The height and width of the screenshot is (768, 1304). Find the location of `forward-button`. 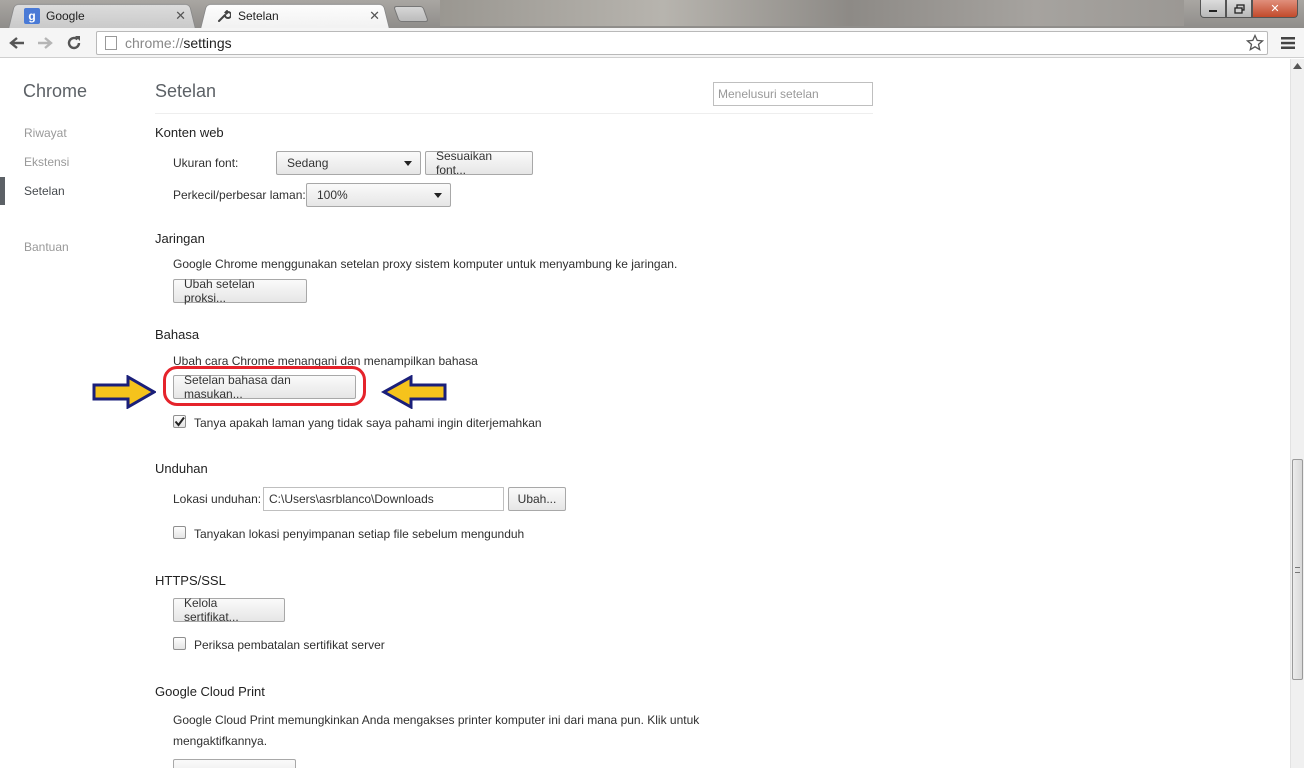

forward-button is located at coordinates (45, 43).